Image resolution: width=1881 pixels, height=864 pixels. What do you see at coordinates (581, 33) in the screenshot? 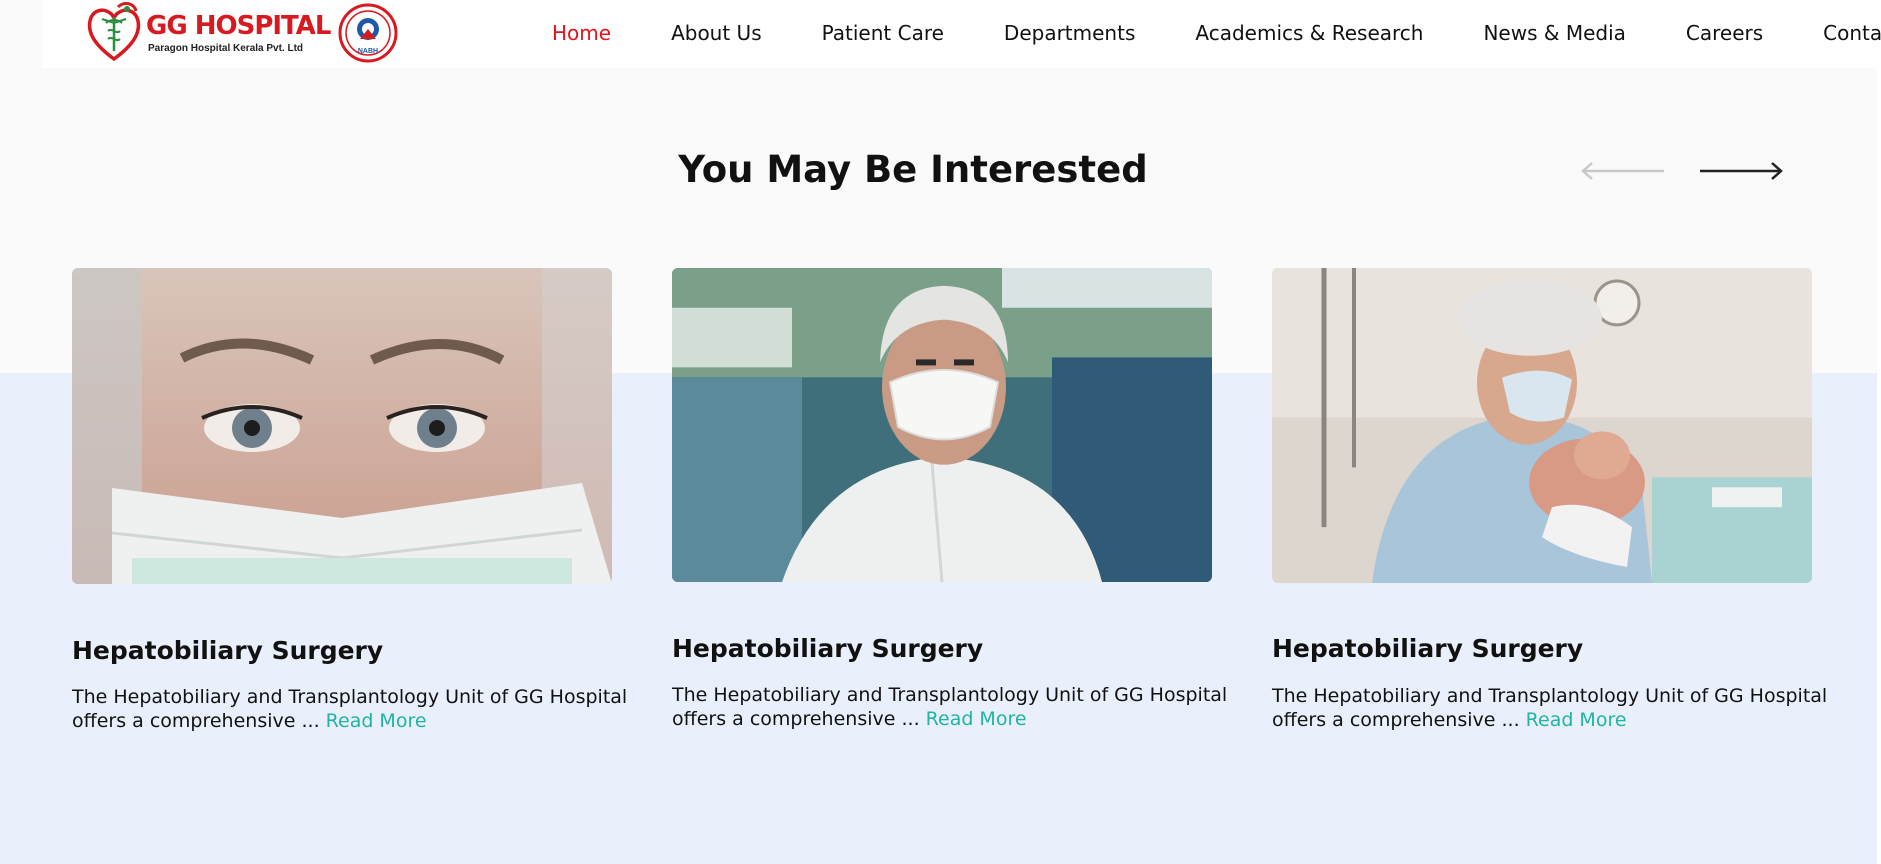
I see `nav-home: Home` at bounding box center [581, 33].